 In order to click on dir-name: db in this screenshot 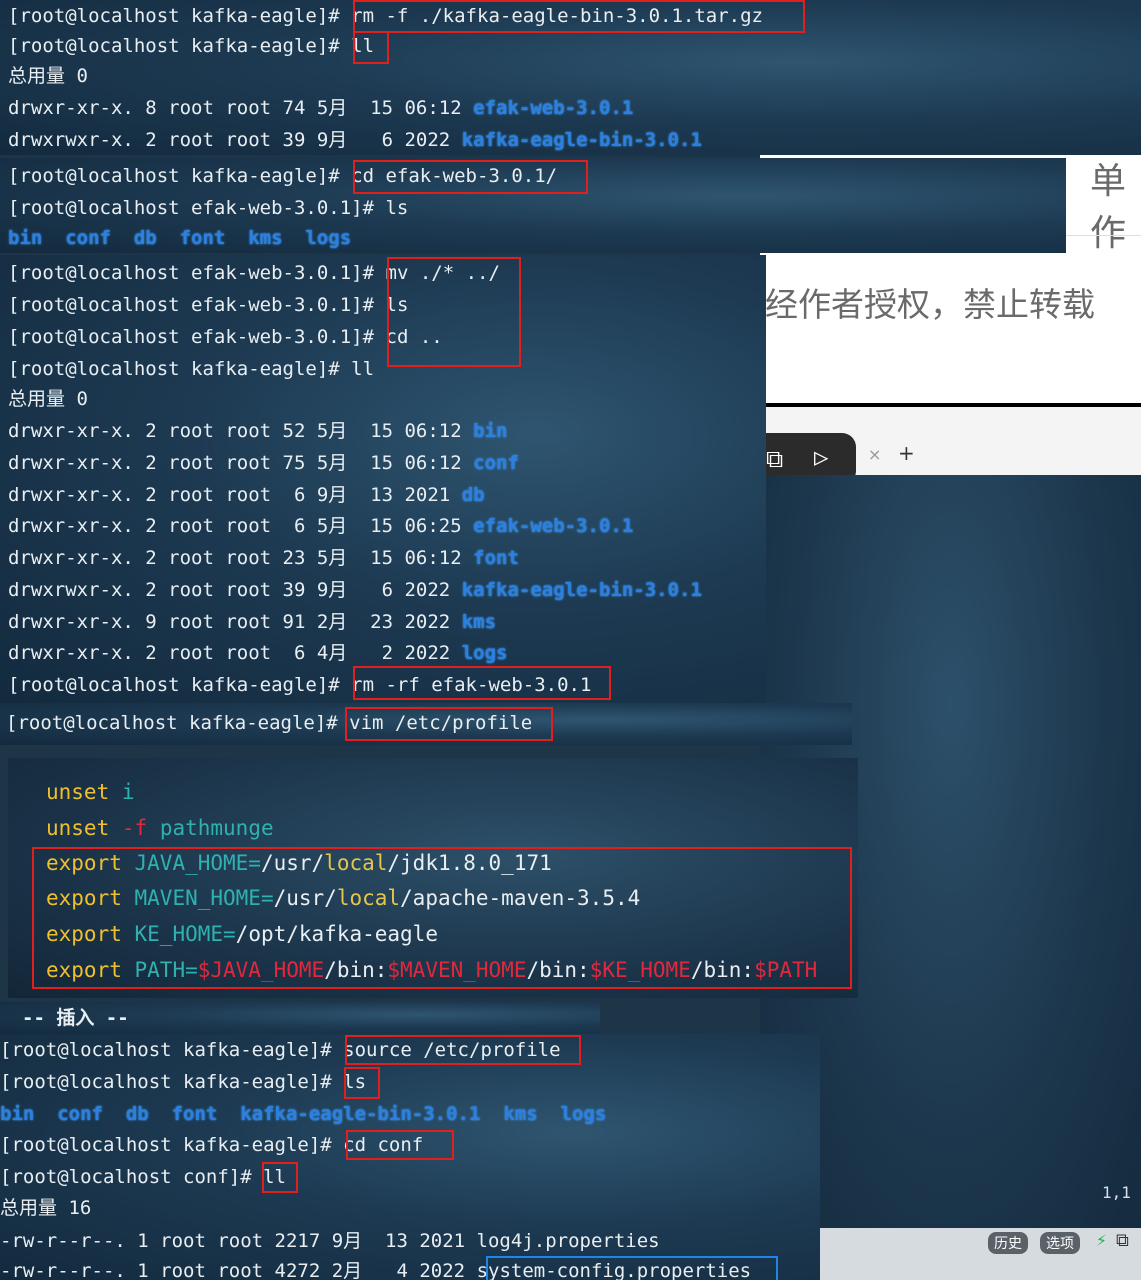, I will do `click(473, 495)`.